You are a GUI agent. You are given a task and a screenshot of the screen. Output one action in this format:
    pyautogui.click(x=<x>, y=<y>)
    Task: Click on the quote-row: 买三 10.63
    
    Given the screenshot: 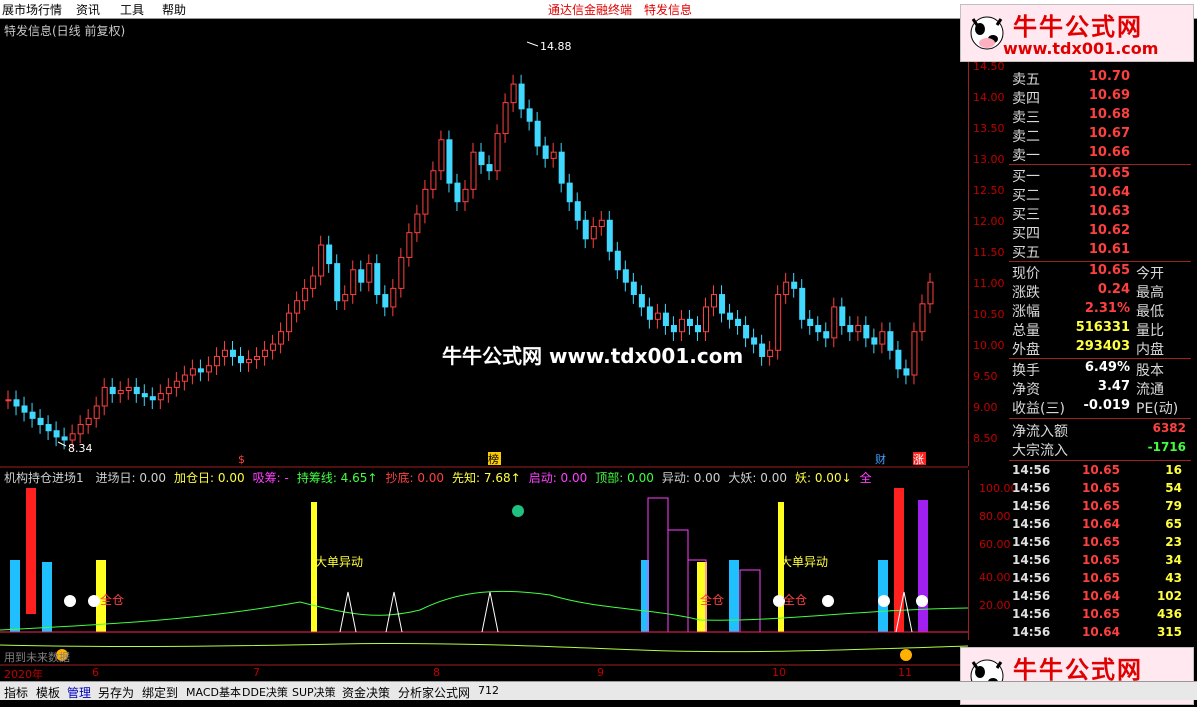 What is the action you would take?
    pyautogui.click(x=1100, y=213)
    